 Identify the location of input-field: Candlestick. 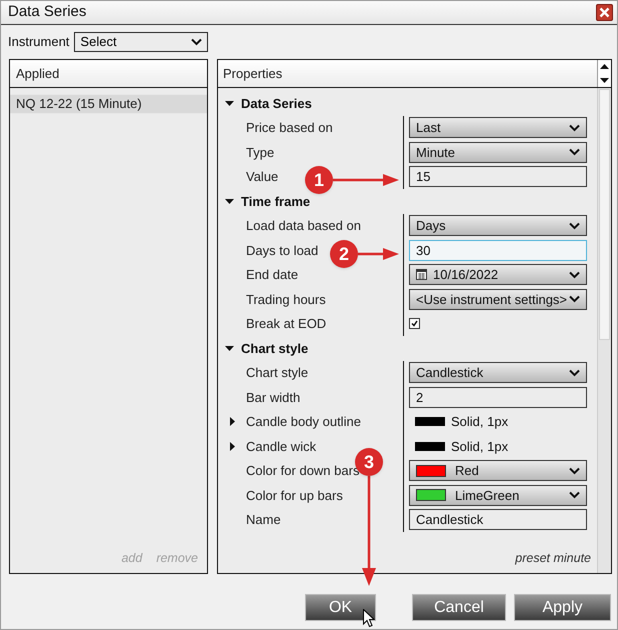
(498, 519).